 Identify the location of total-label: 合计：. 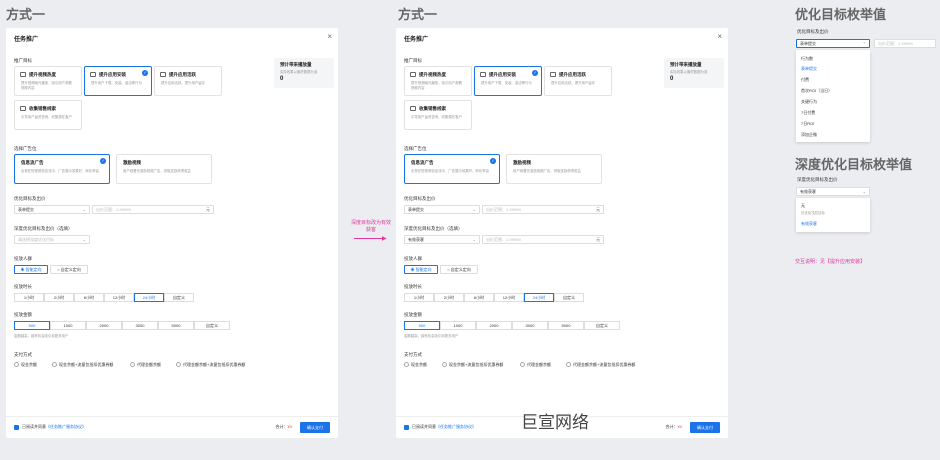
(281, 426).